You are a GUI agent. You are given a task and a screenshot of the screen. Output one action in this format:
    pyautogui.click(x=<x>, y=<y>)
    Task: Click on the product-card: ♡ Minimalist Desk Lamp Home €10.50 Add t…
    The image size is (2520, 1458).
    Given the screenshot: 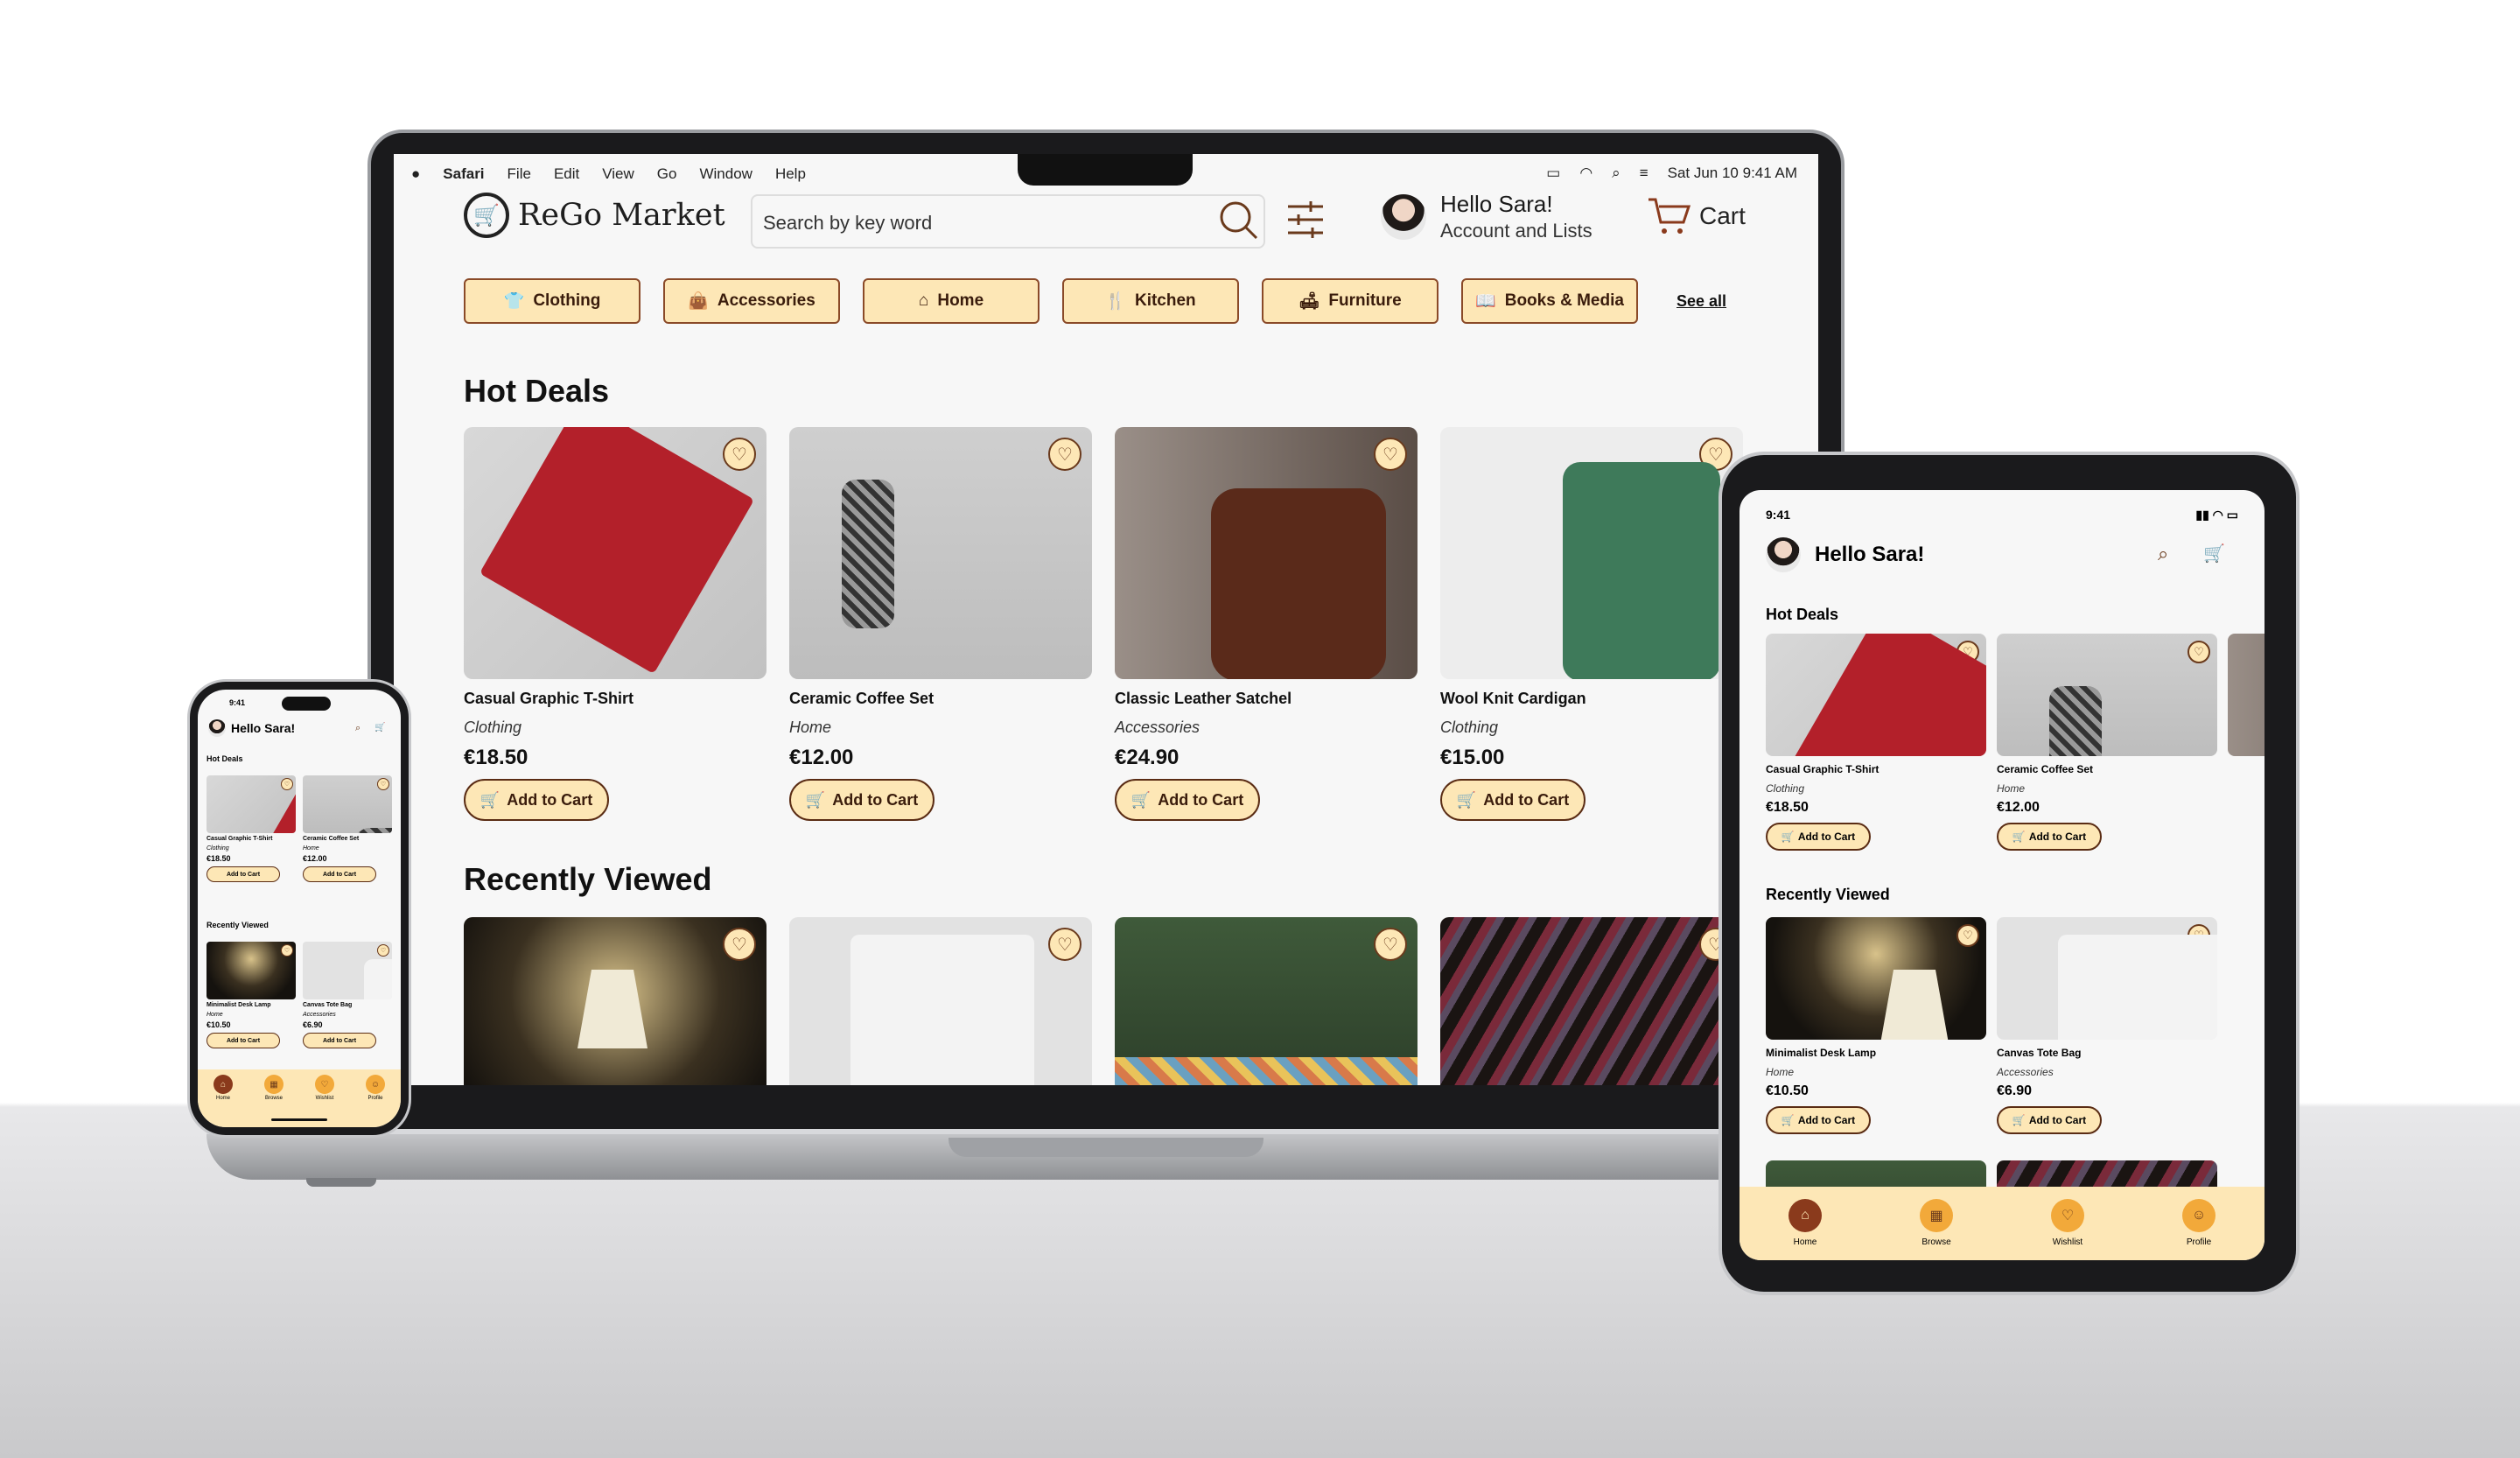 What is the action you would take?
    pyautogui.click(x=251, y=995)
    